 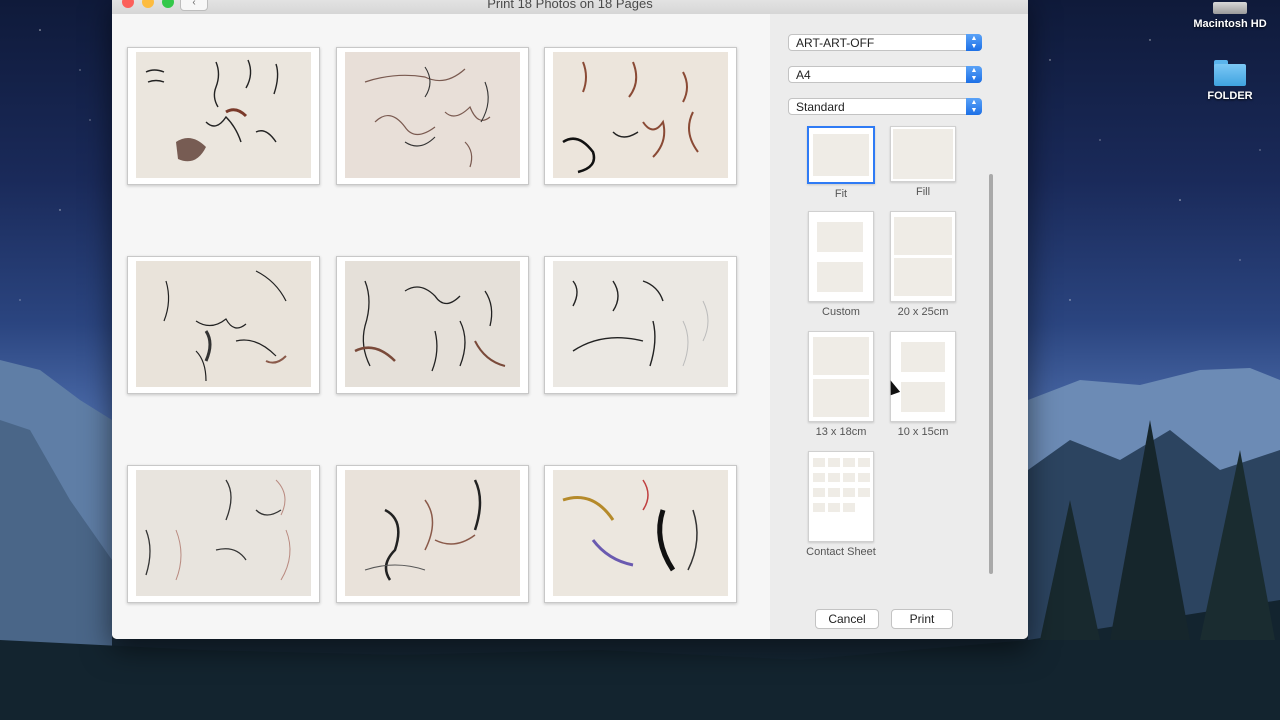 I want to click on layout-option-label: Custom, so click(x=841, y=312).